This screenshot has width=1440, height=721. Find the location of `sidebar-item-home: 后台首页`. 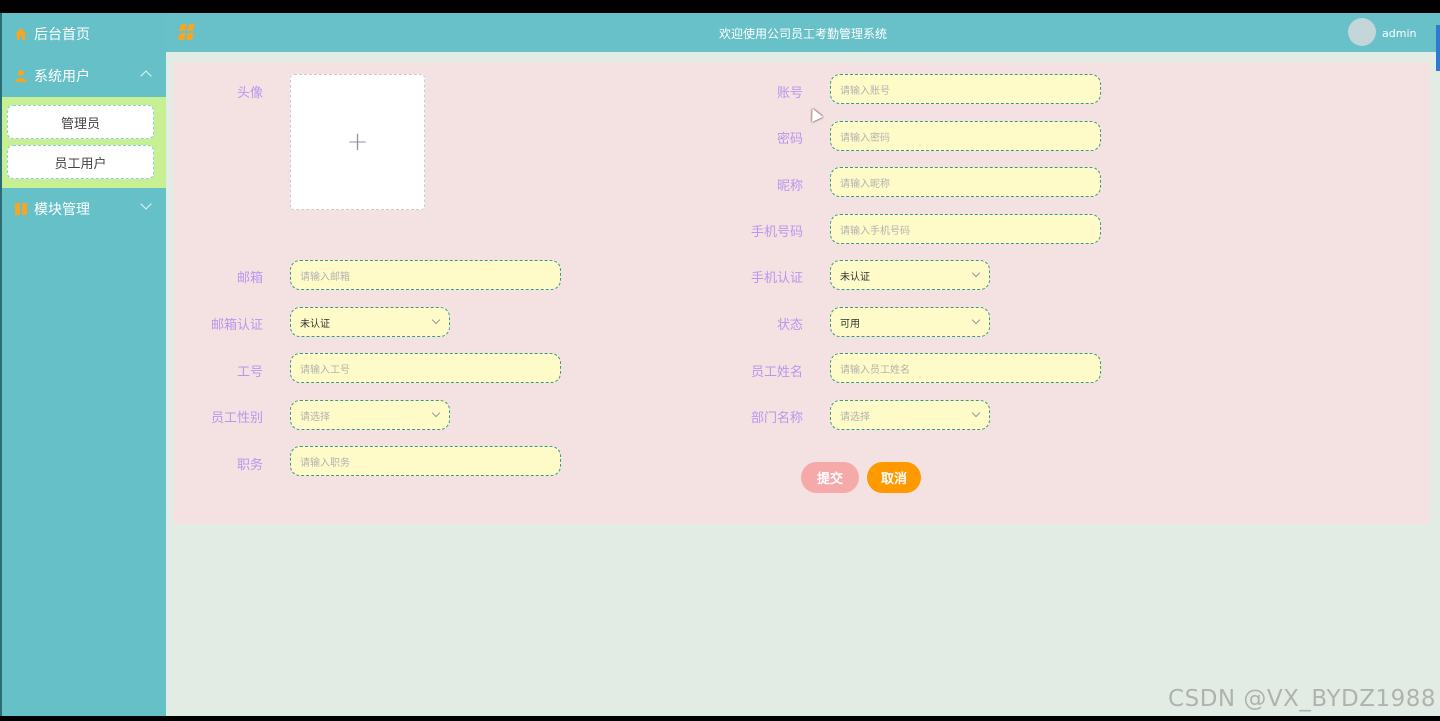

sidebar-item-home: 后台首页 is located at coordinates (84, 34).